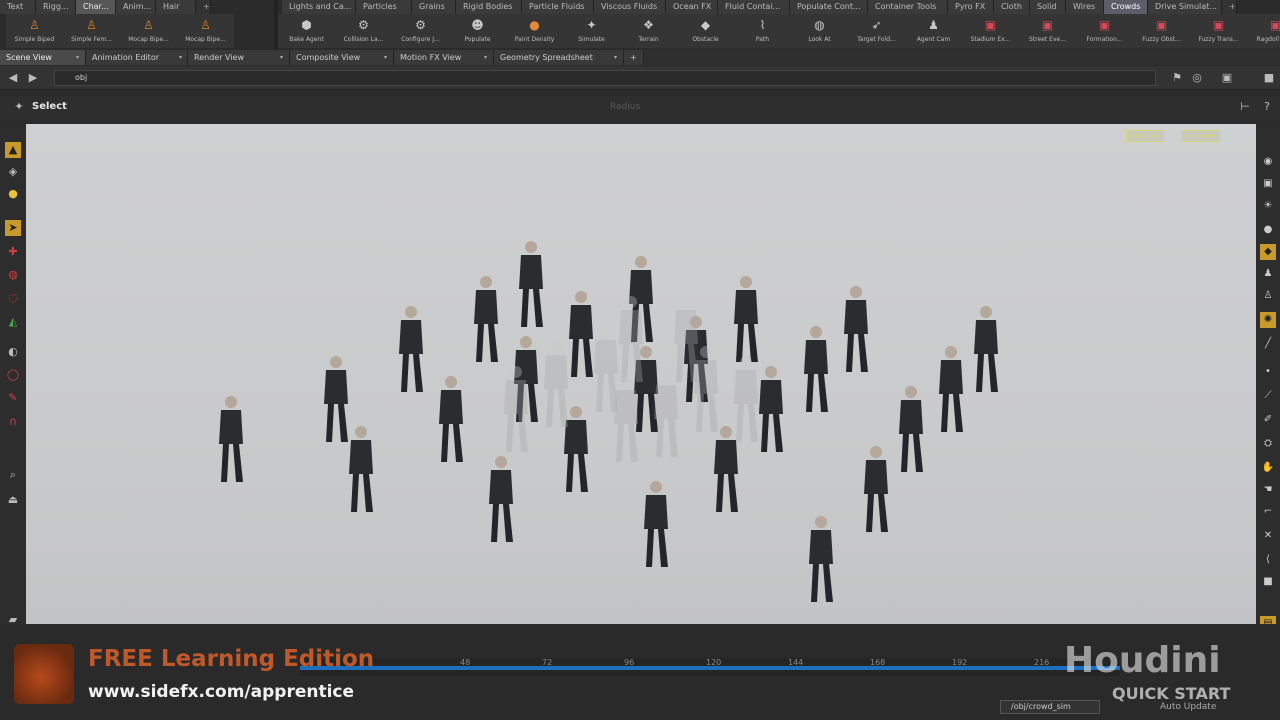 This screenshot has height=720, width=1280. What do you see at coordinates (306, 31) in the screenshot?
I see `shelf-tool: ⬢ Bake Agent` at bounding box center [306, 31].